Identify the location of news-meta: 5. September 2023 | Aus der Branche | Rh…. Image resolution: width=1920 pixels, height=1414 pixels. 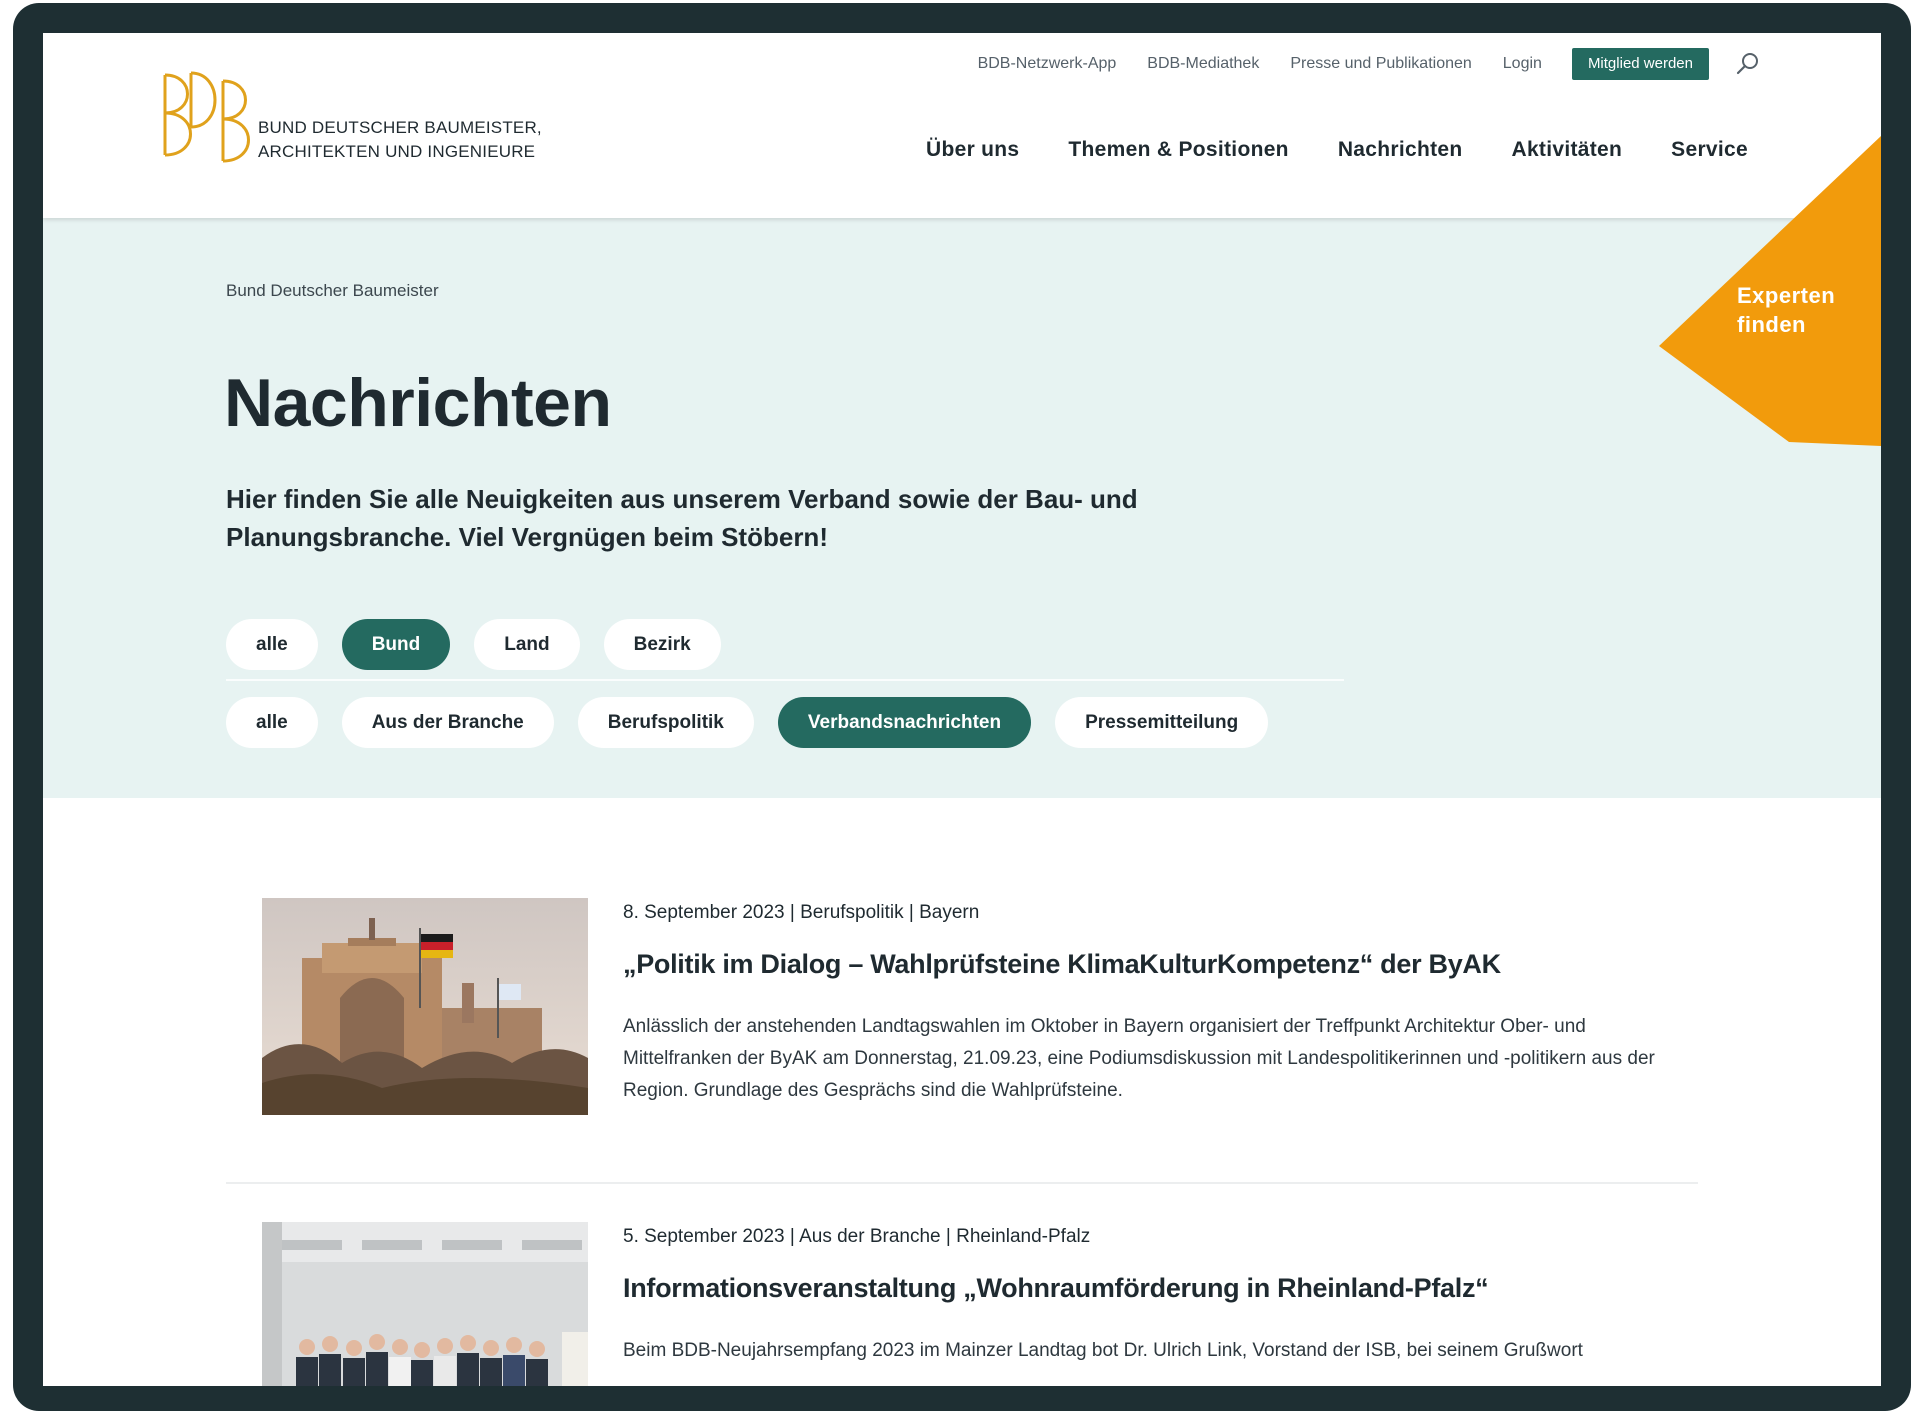
(856, 1237).